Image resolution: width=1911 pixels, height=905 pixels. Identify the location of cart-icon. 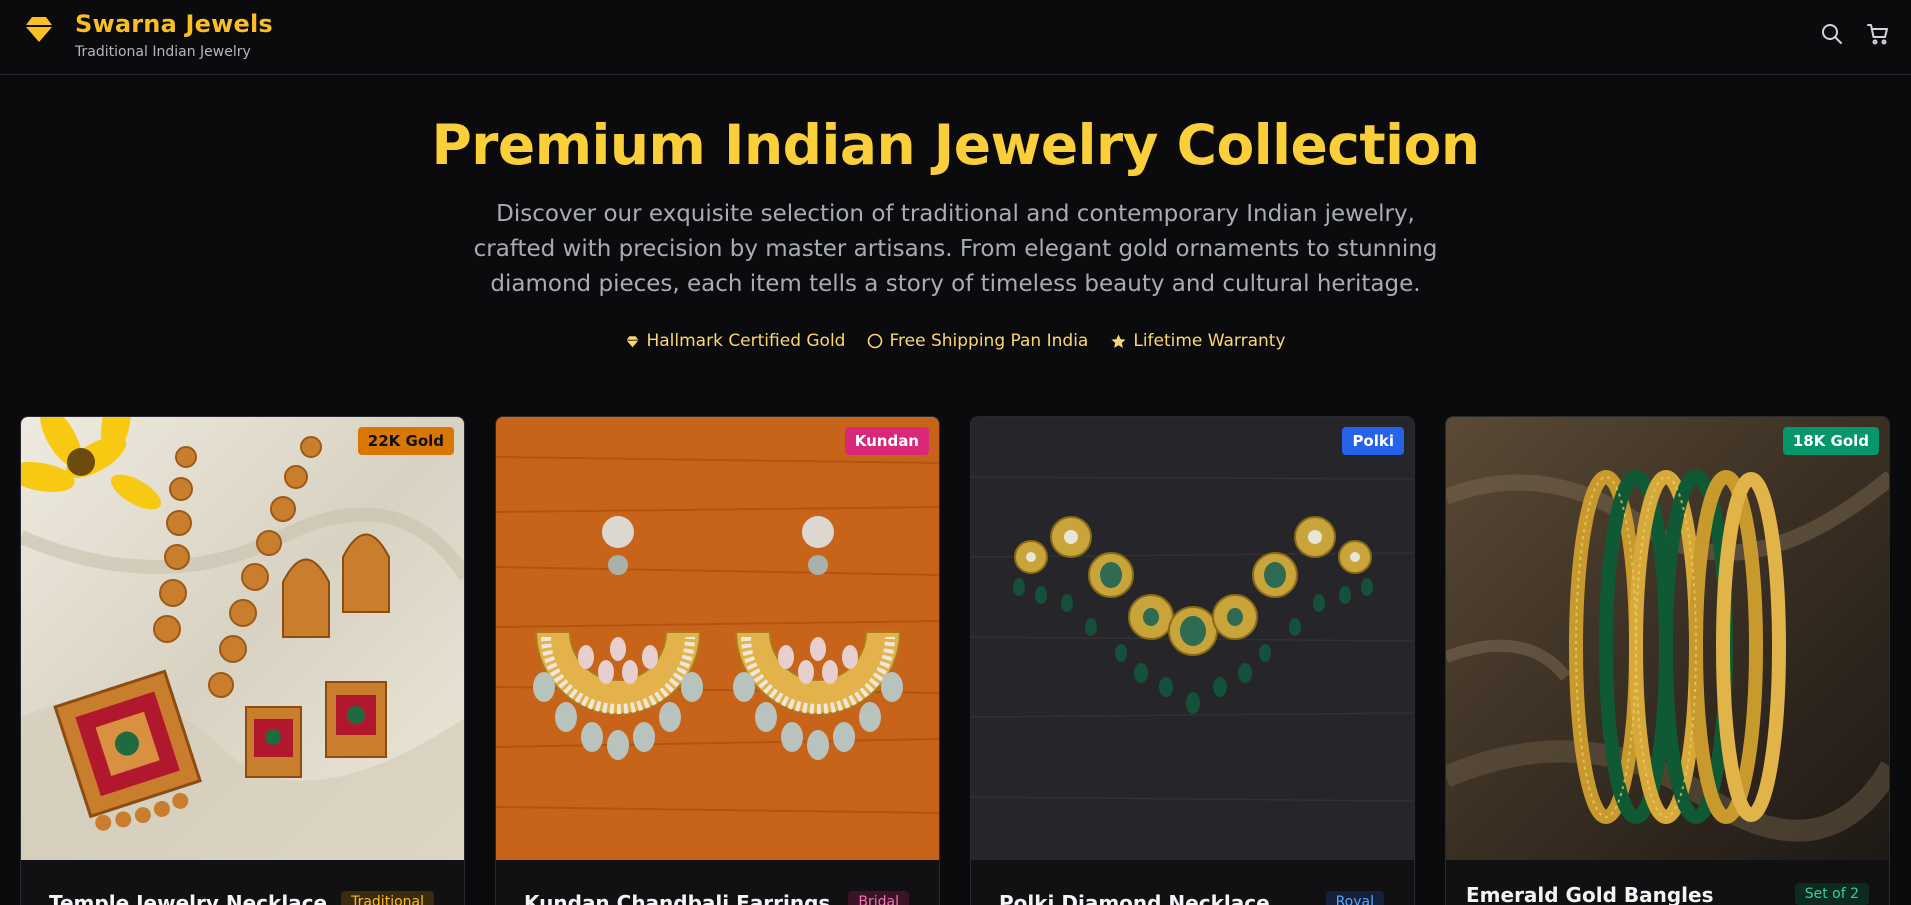
(1877, 34).